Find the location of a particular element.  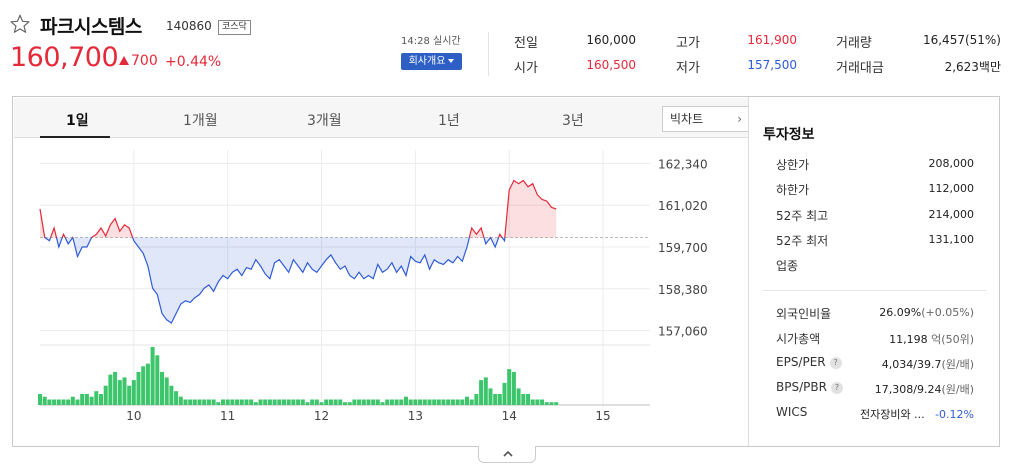

bps-pbr-value: 17,308/9.24(원/배) is located at coordinates (924, 389).